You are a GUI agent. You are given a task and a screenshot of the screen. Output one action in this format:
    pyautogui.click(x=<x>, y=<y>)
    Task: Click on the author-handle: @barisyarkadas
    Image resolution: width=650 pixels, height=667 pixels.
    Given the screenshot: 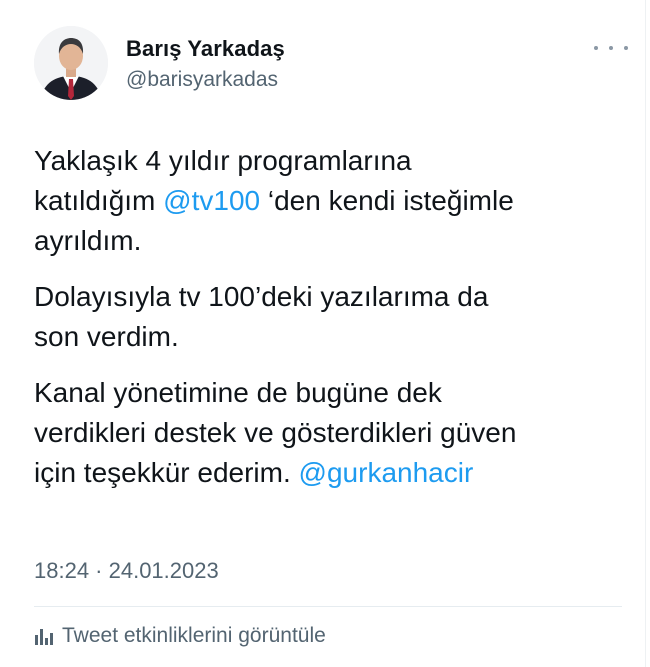 What is the action you would take?
    pyautogui.click(x=202, y=80)
    